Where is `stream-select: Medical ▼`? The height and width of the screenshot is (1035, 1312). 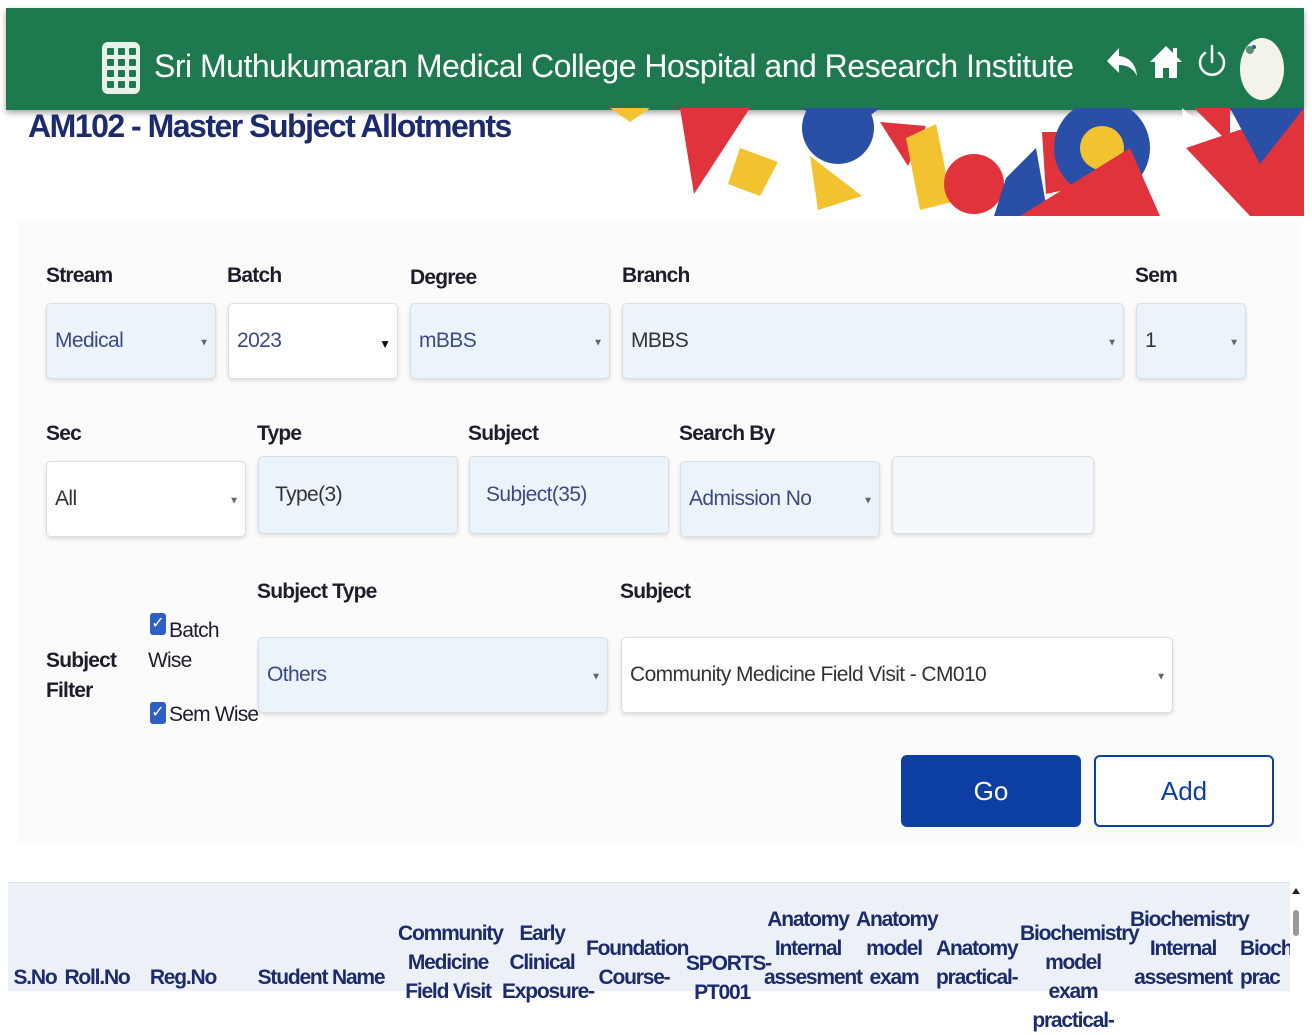
stream-select: Medical ▼ is located at coordinates (131, 341).